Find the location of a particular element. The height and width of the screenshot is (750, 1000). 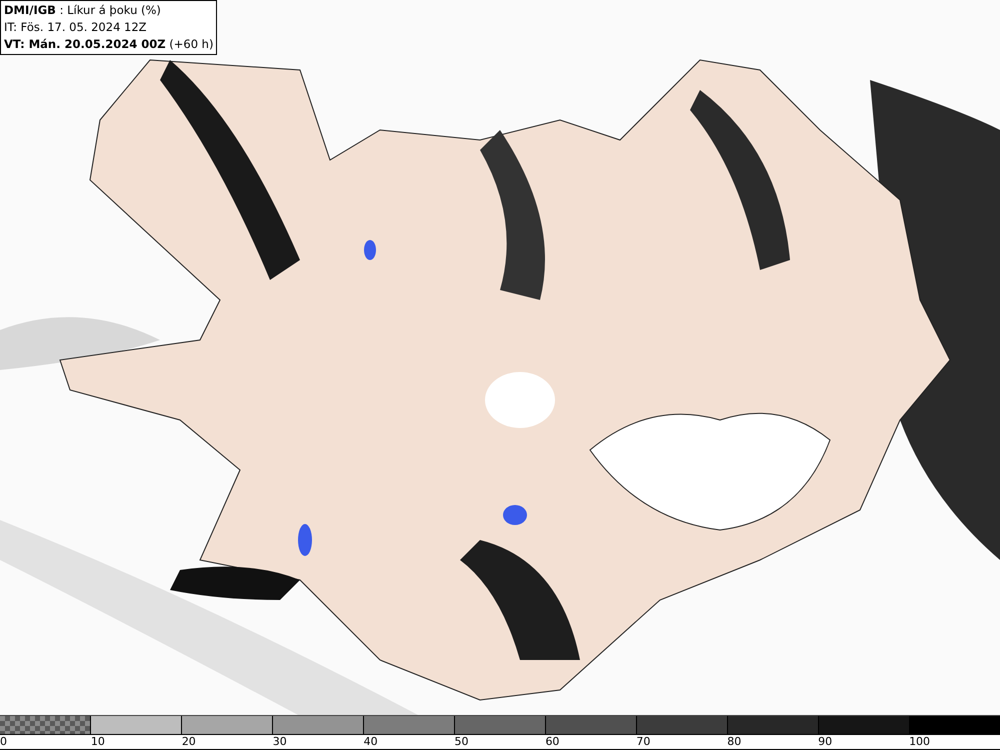

info-line: VT: Mán. 20.05.2024 00Z (+60 h) is located at coordinates (109, 44).